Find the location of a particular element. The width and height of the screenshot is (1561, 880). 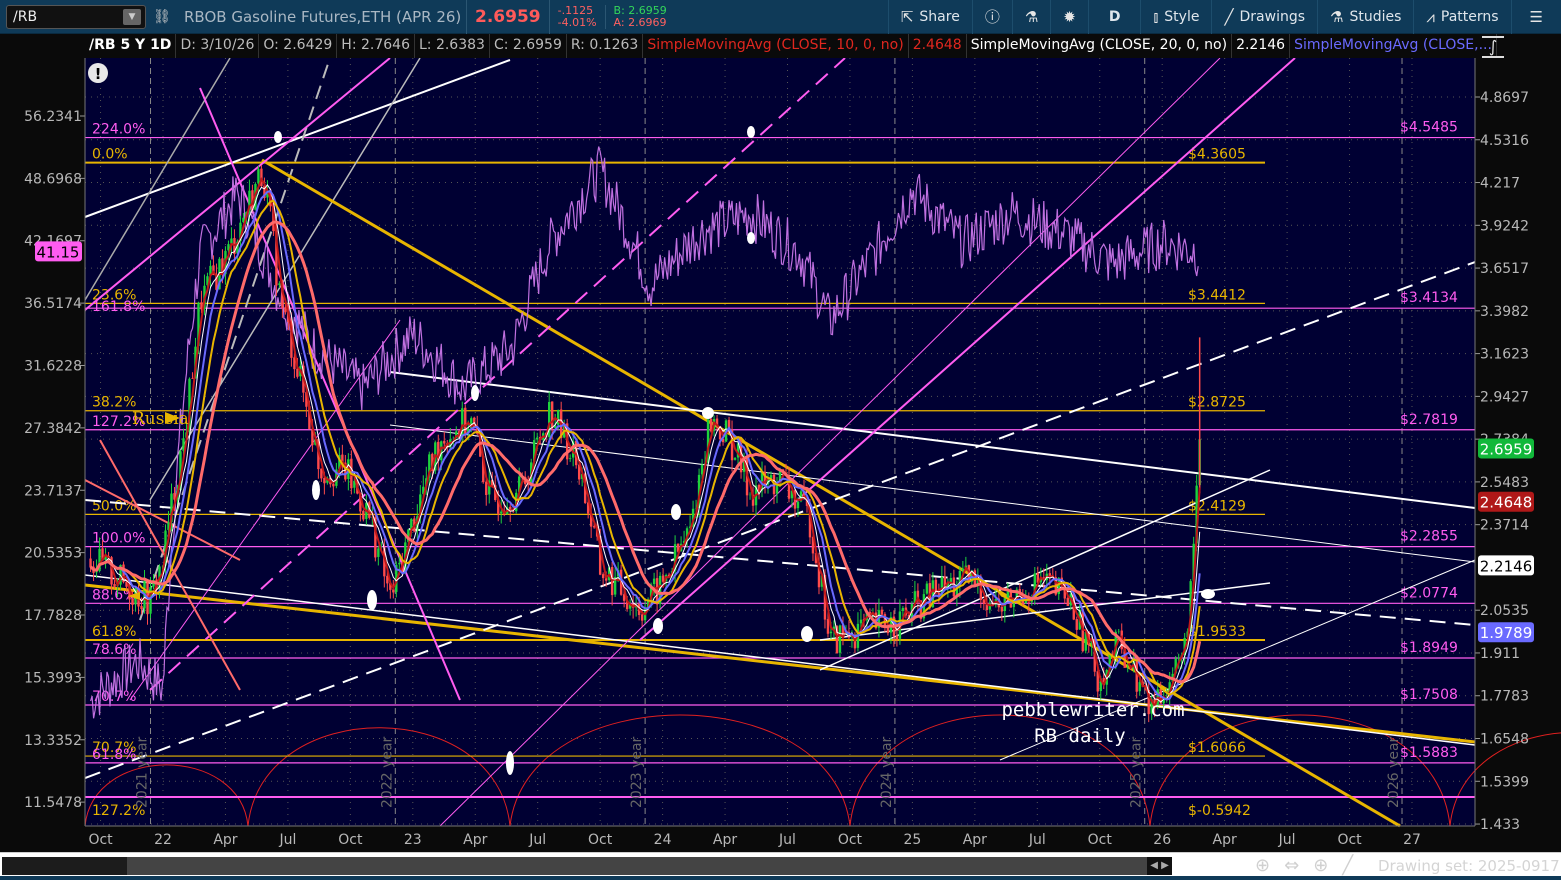

flask-icon: ⚗ is located at coordinates (1031, 16).